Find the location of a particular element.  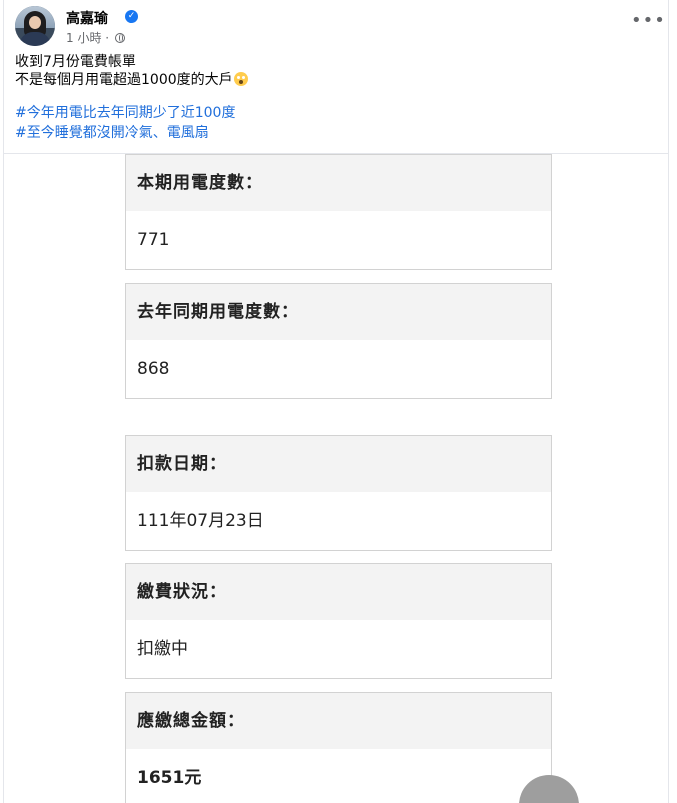

bill-card-label: 繳費狀況： is located at coordinates (338, 592).